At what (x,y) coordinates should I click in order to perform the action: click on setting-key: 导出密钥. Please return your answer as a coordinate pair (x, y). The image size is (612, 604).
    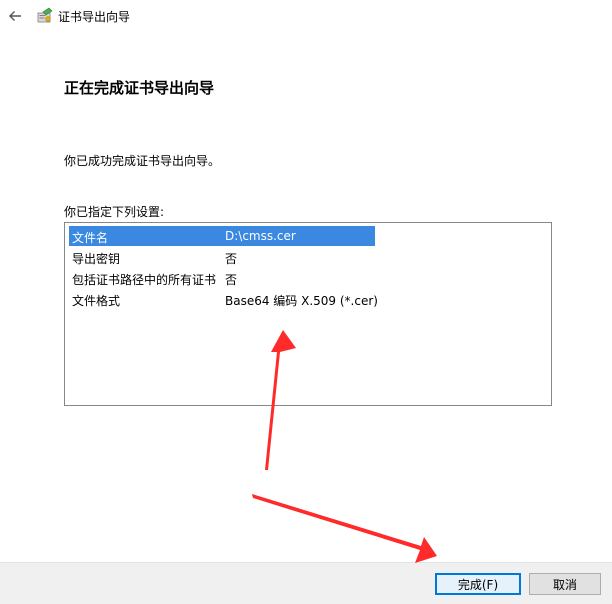
    Looking at the image, I should click on (96, 259).